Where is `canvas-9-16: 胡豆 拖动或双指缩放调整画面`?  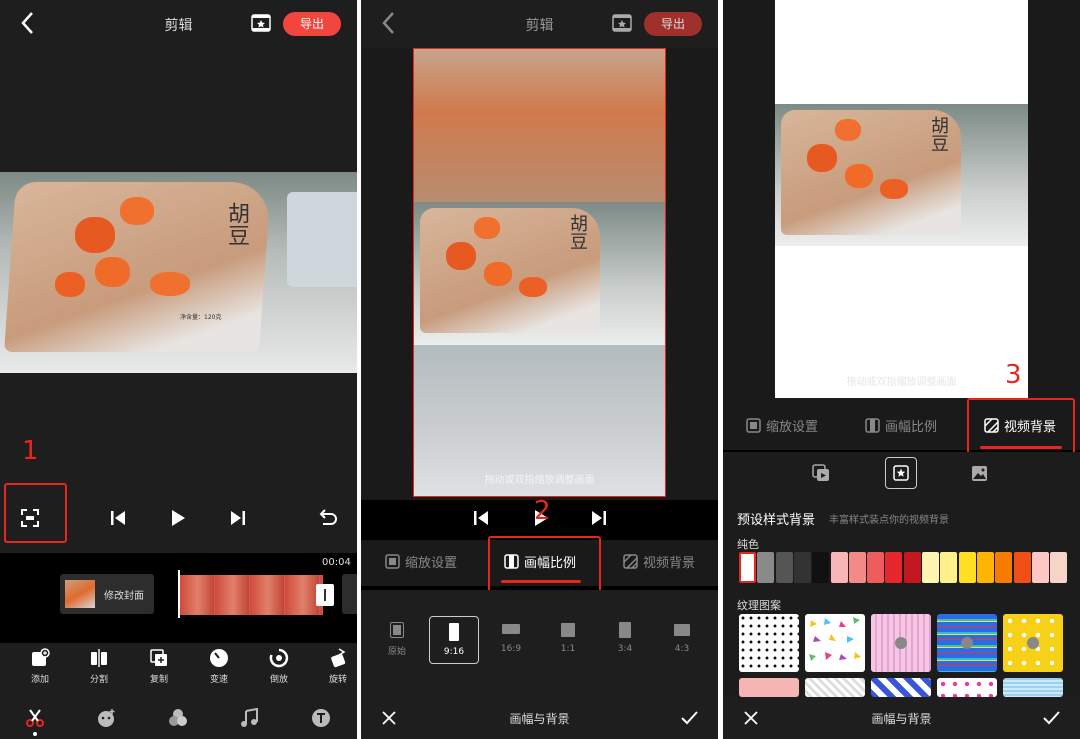 canvas-9-16: 胡豆 拖动或双指缩放调整画面 is located at coordinates (539, 272).